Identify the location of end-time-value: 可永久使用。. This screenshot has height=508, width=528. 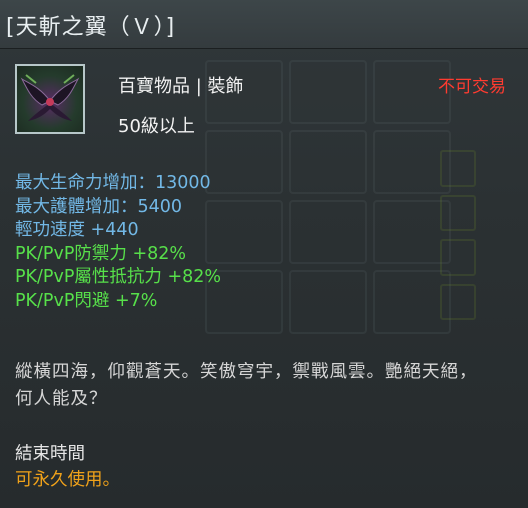
(67, 480).